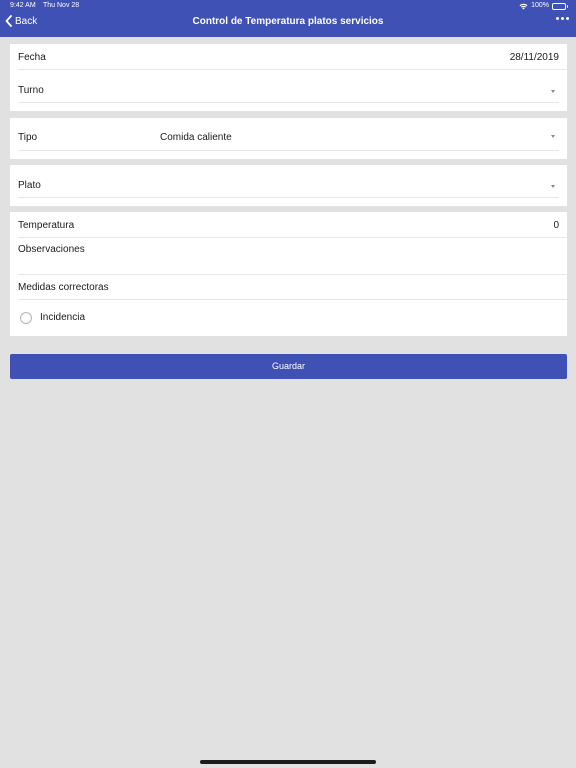 The image size is (576, 768). Describe the element at coordinates (523, 6) in the screenshot. I see `wifi-icon` at that location.